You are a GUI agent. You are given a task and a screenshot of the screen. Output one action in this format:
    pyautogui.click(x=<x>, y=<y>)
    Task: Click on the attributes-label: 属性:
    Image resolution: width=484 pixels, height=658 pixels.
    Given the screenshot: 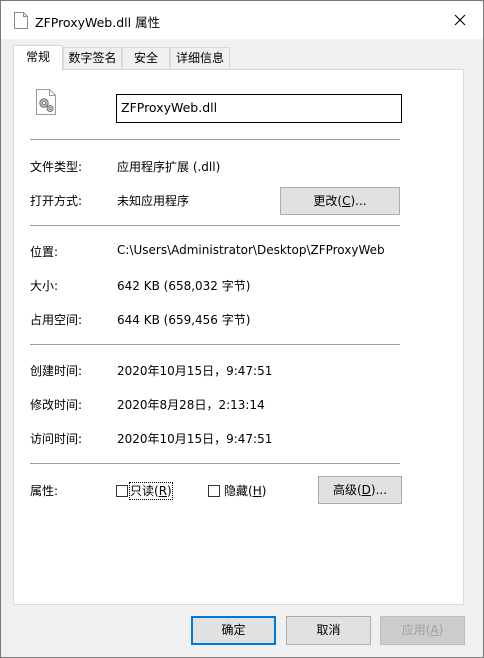 What is the action you would take?
    pyautogui.click(x=44, y=491)
    